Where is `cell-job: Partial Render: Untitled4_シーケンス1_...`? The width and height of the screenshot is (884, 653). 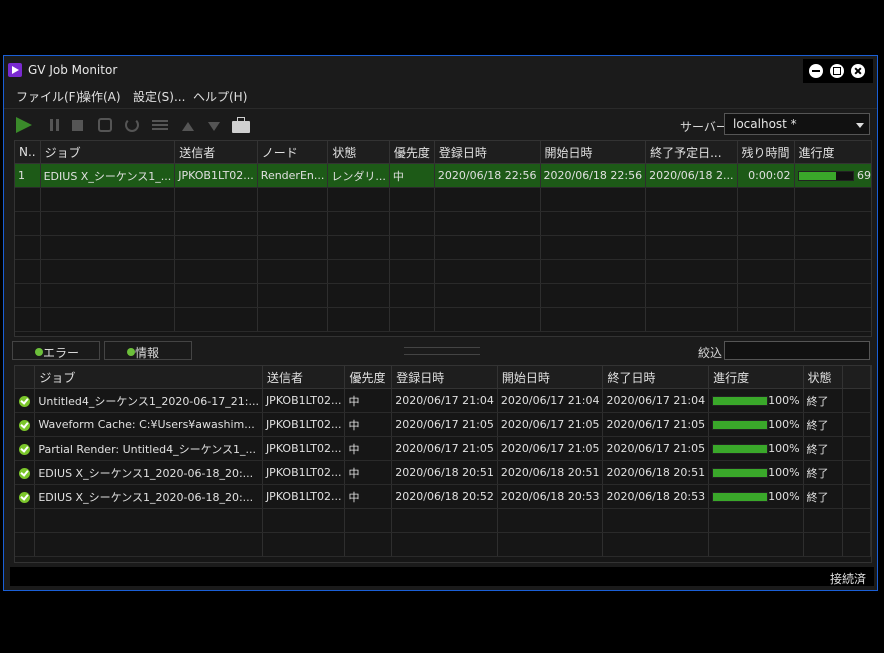
cell-job: Partial Render: Untitled4_シーケンス1_... is located at coordinates (148, 448).